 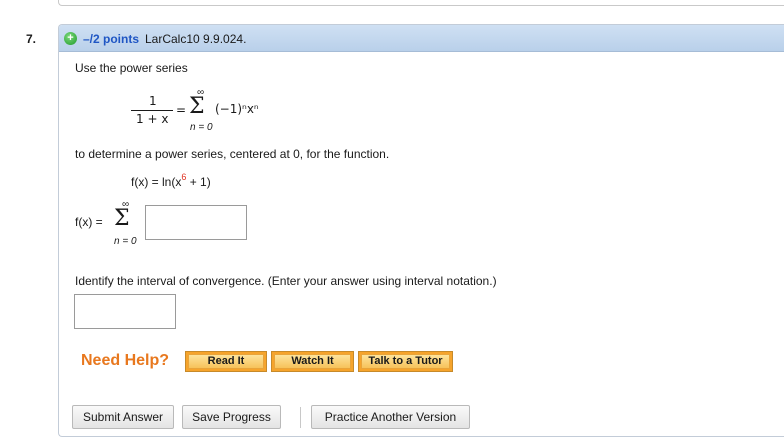 What do you see at coordinates (125, 360) in the screenshot?
I see `need-help-label: Need Help?` at bounding box center [125, 360].